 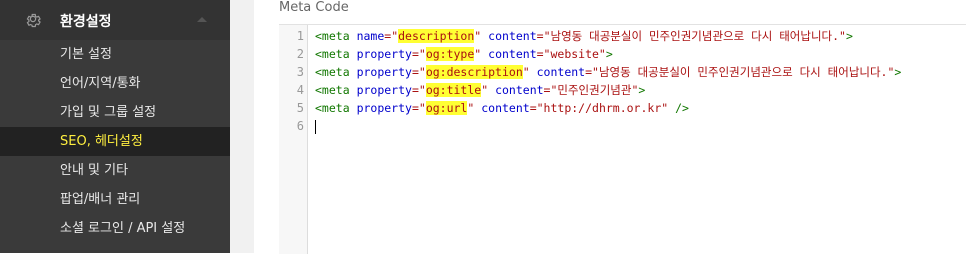 What do you see at coordinates (242, 126) in the screenshot?
I see `sidebar-gutter` at bounding box center [242, 126].